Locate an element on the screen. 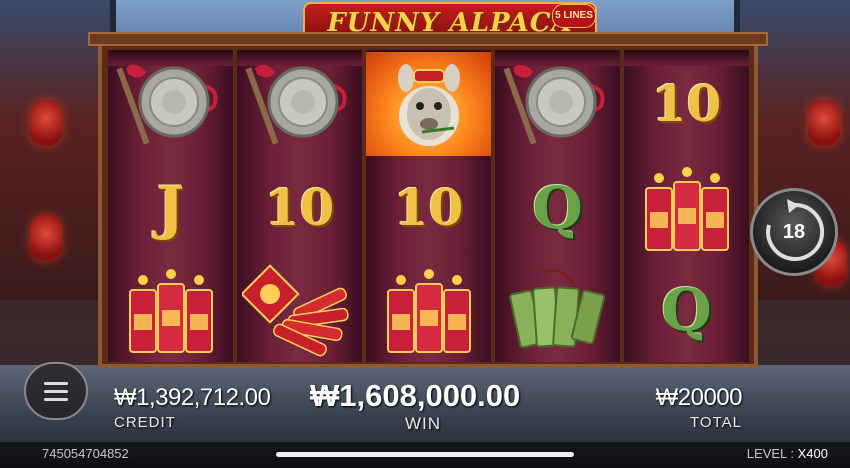 The image size is (850, 468). level-indicator: LEVEL : X400 is located at coordinates (787, 453).